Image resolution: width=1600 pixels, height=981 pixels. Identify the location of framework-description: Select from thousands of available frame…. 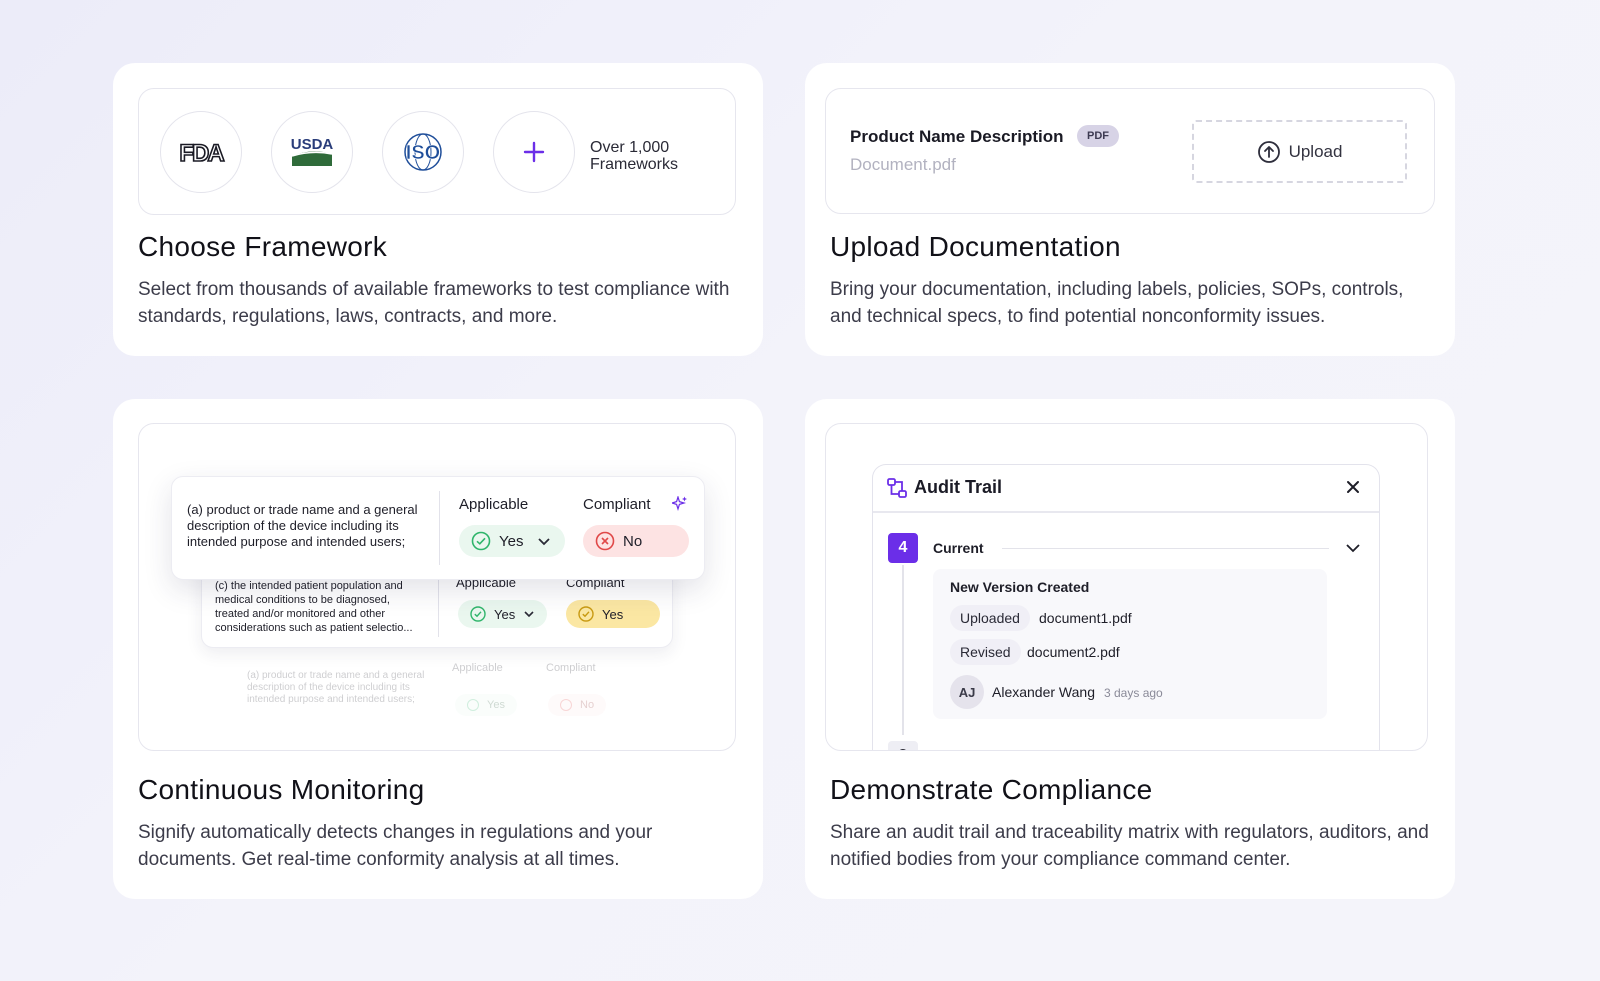
(434, 303).